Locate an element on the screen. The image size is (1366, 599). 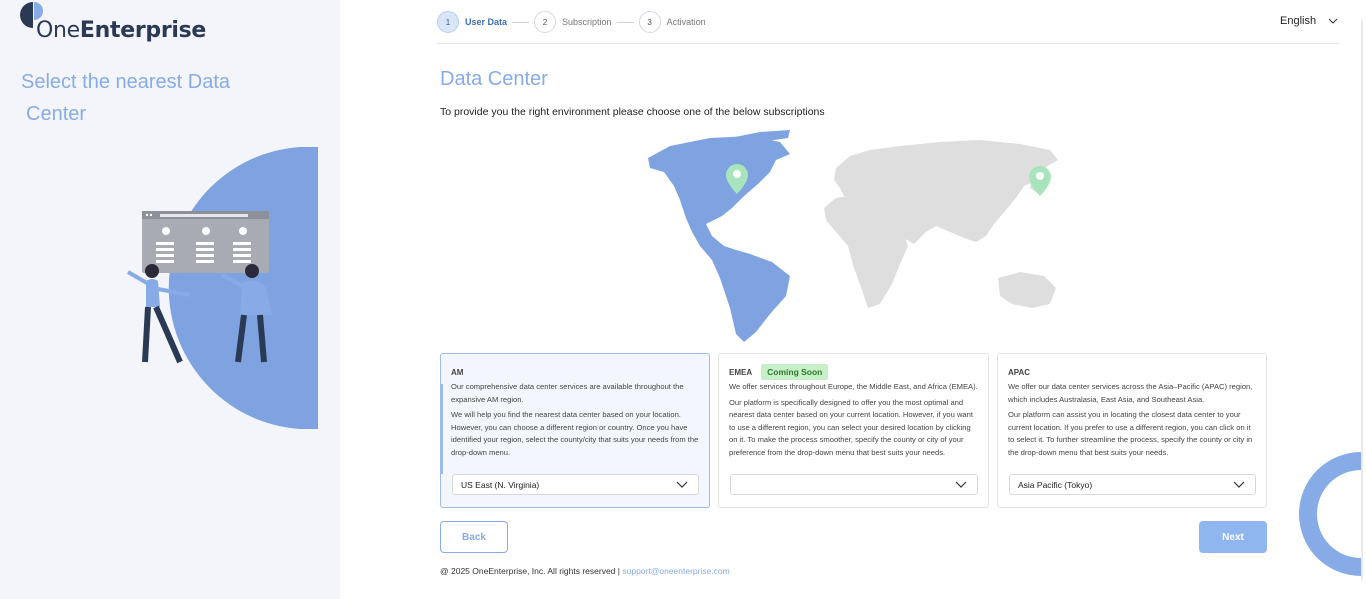
step-number: 1 is located at coordinates (448, 22).